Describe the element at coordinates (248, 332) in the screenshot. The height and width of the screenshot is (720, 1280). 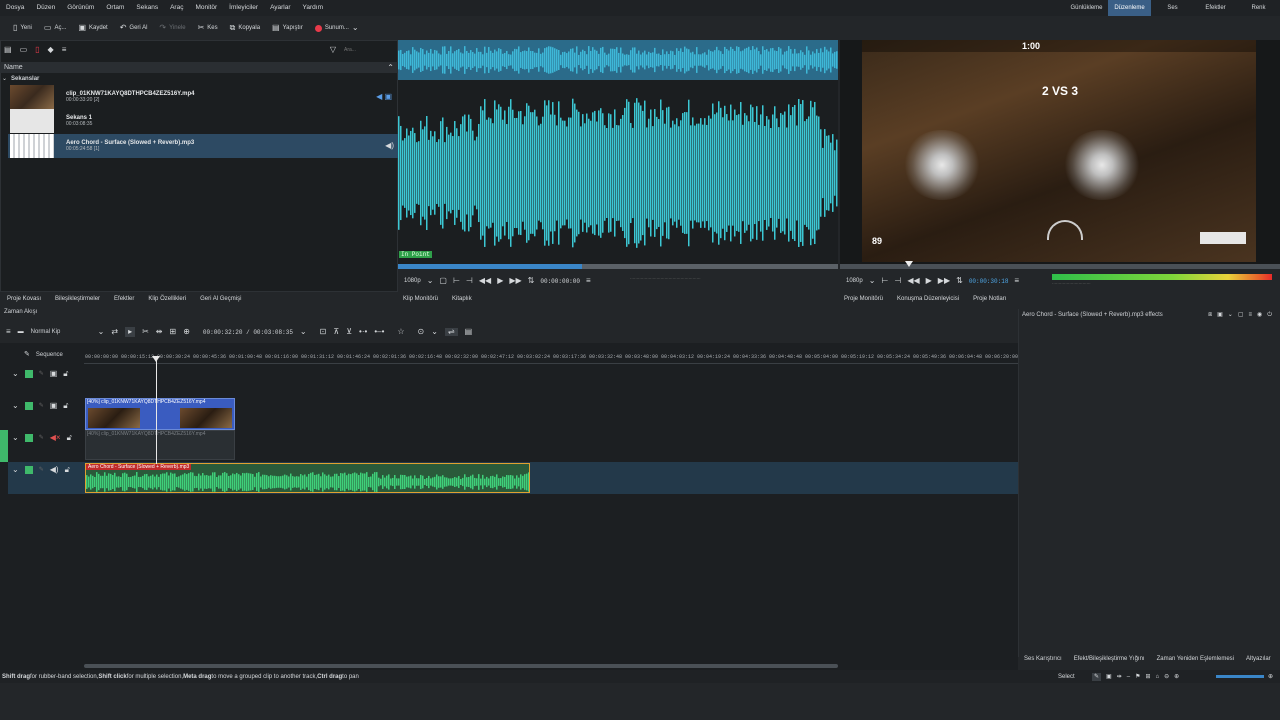
I see `timeline-timecode: 00:00:32:20 / 00:03:08:35` at that location.